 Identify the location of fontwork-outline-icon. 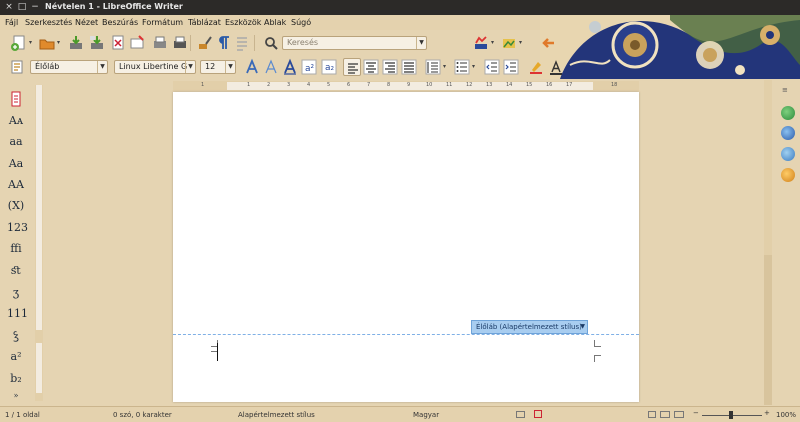
(271, 67).